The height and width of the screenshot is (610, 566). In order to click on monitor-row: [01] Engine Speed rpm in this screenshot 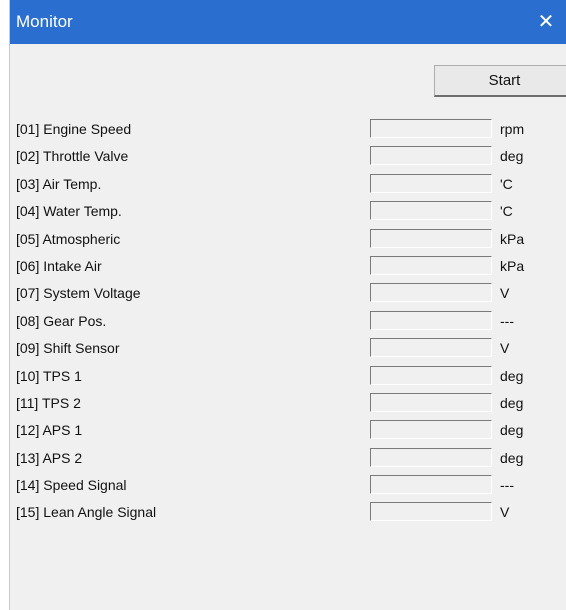, I will do `click(288, 129)`.